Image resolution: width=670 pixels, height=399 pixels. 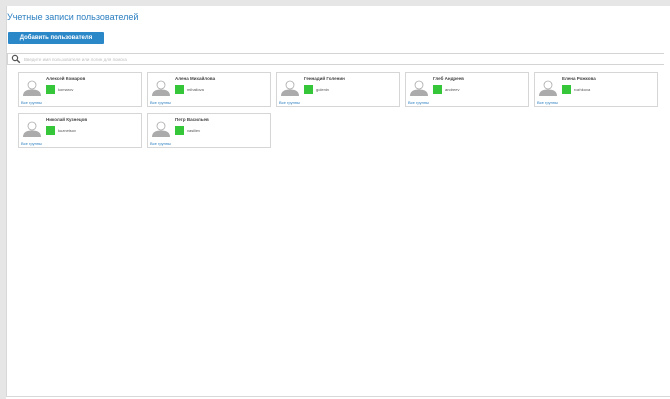 What do you see at coordinates (448, 78) in the screenshot?
I see `user-name: Глеб Андреев` at bounding box center [448, 78].